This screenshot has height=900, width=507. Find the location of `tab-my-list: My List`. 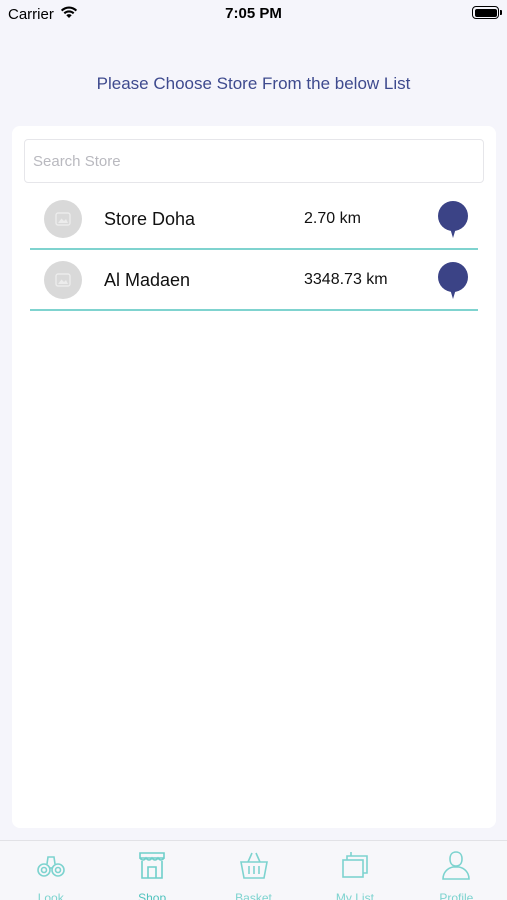

tab-my-list: My List is located at coordinates (354, 870).